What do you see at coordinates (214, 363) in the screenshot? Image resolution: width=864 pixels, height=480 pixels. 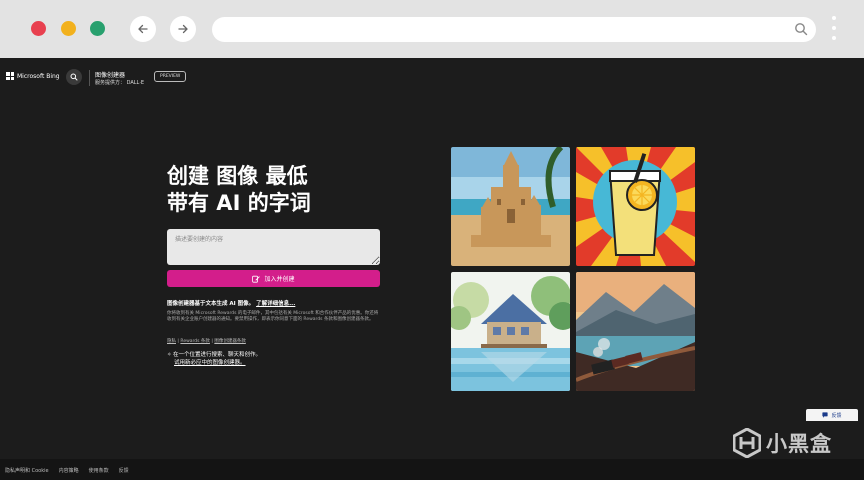 I see `try-new-bing-link: 试用新必应中的图像创建器。` at bounding box center [214, 363].